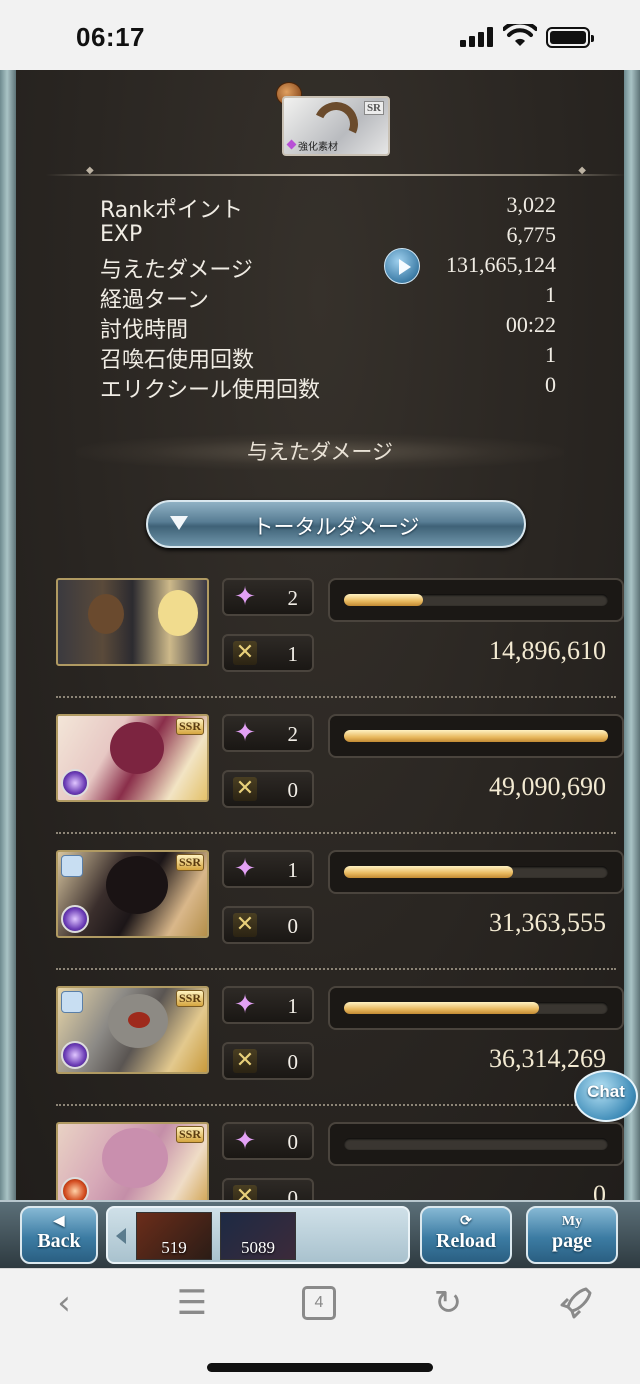 The image size is (640, 1384). Describe the element at coordinates (121, 234) in the screenshot. I see `stat-label: EXP` at that location.